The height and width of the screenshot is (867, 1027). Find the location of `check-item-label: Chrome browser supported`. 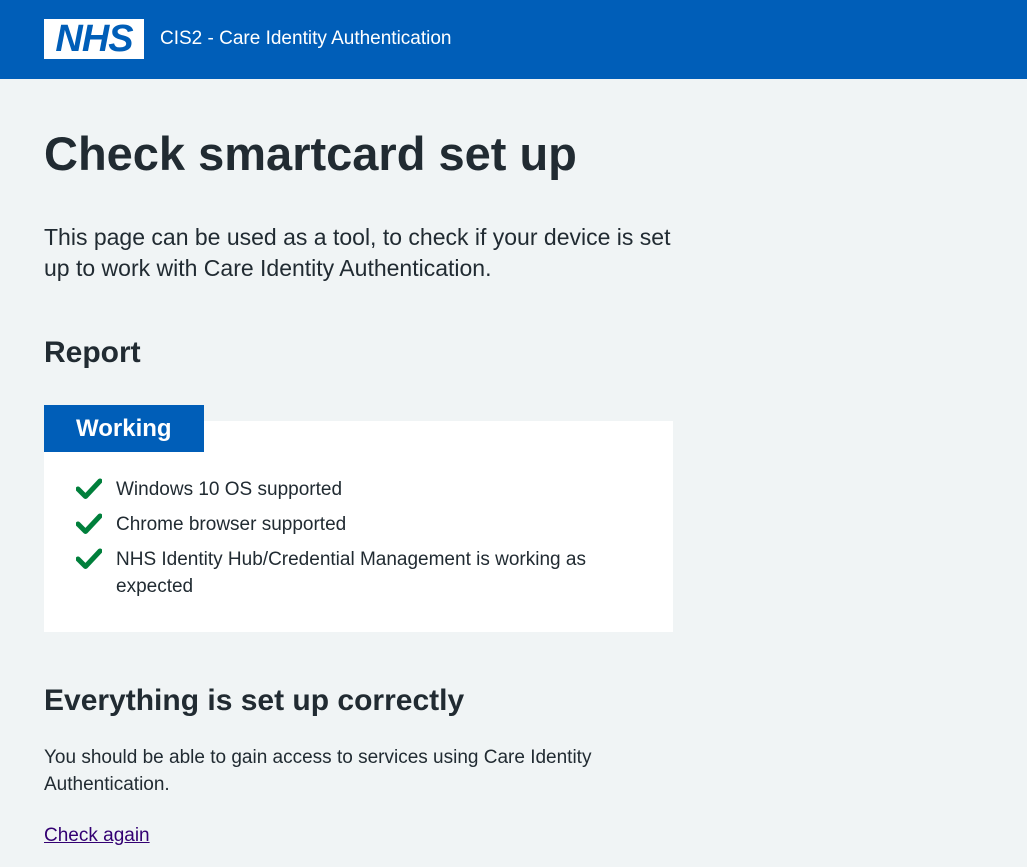

check-item-label: Chrome browser supported is located at coordinates (231, 524).